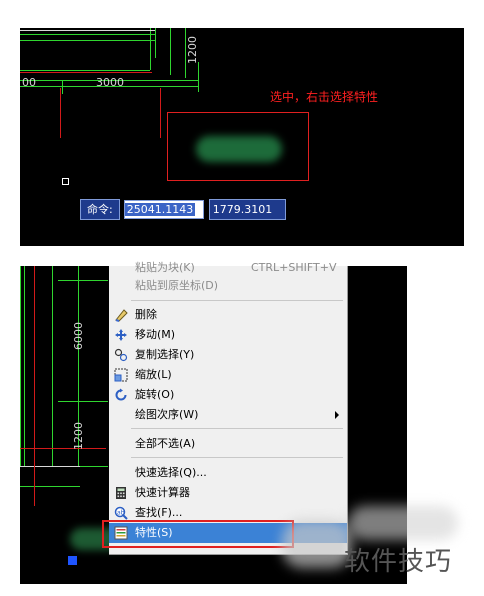 Image resolution: width=484 pixels, height=596 pixels. I want to click on menu-item-quick-calculator: 快速计算器, so click(228, 493).